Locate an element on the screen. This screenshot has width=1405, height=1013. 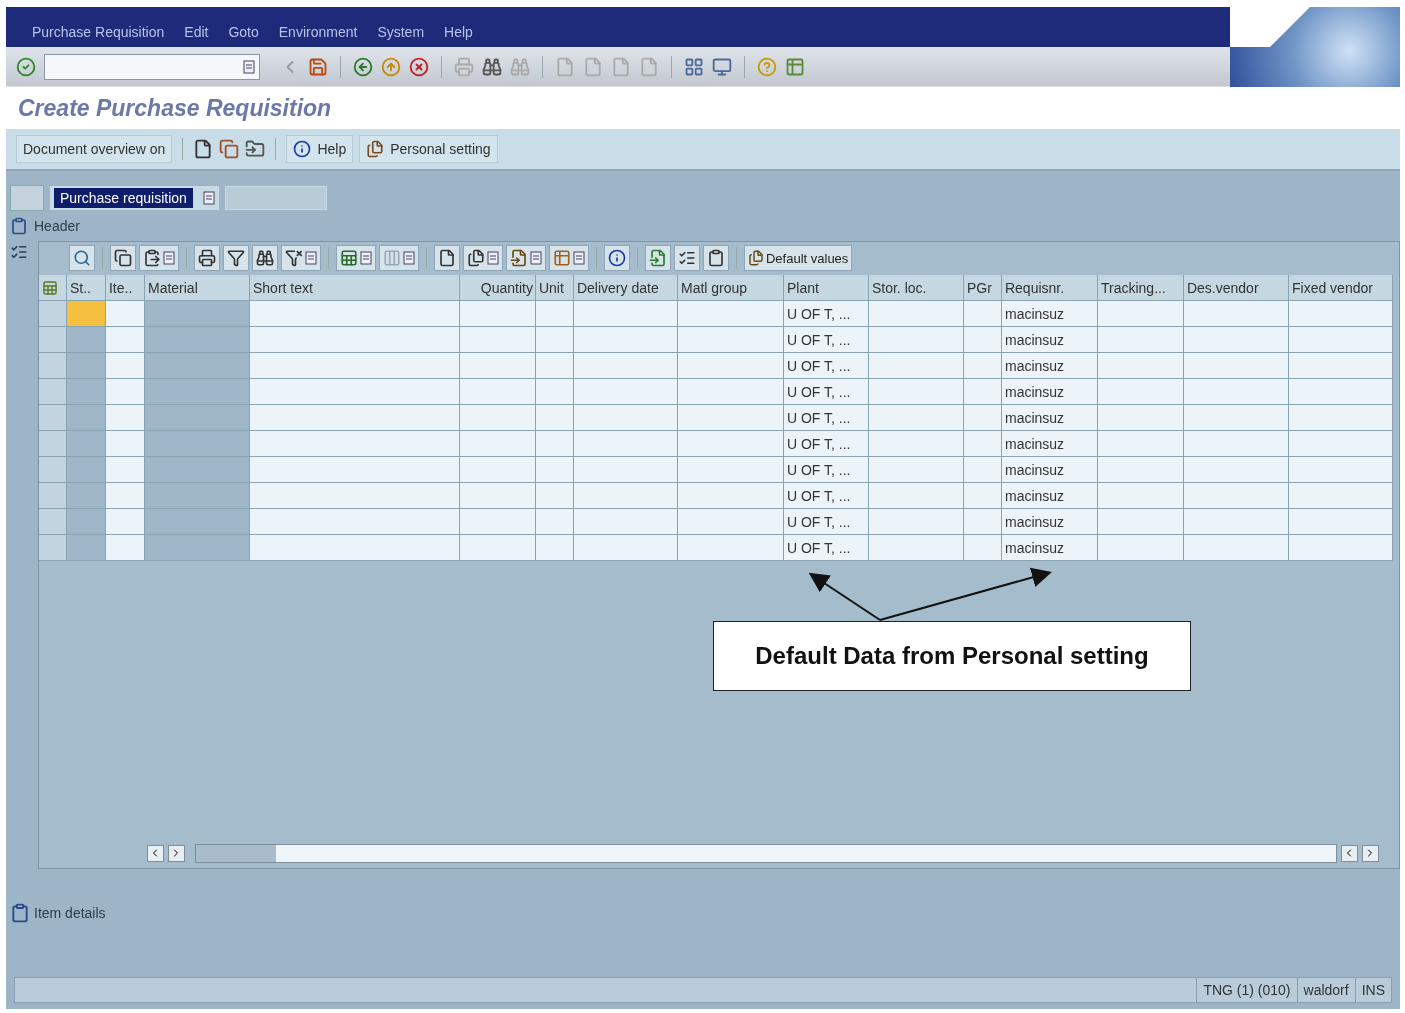
column-header: Ite.. is located at coordinates (125, 288).